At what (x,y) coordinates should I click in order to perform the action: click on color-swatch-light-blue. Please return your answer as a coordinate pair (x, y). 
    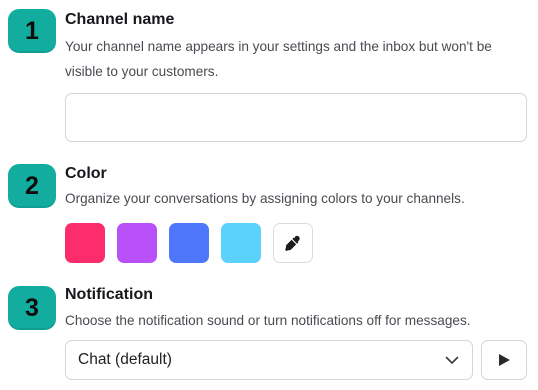
    Looking at the image, I should click on (241, 243).